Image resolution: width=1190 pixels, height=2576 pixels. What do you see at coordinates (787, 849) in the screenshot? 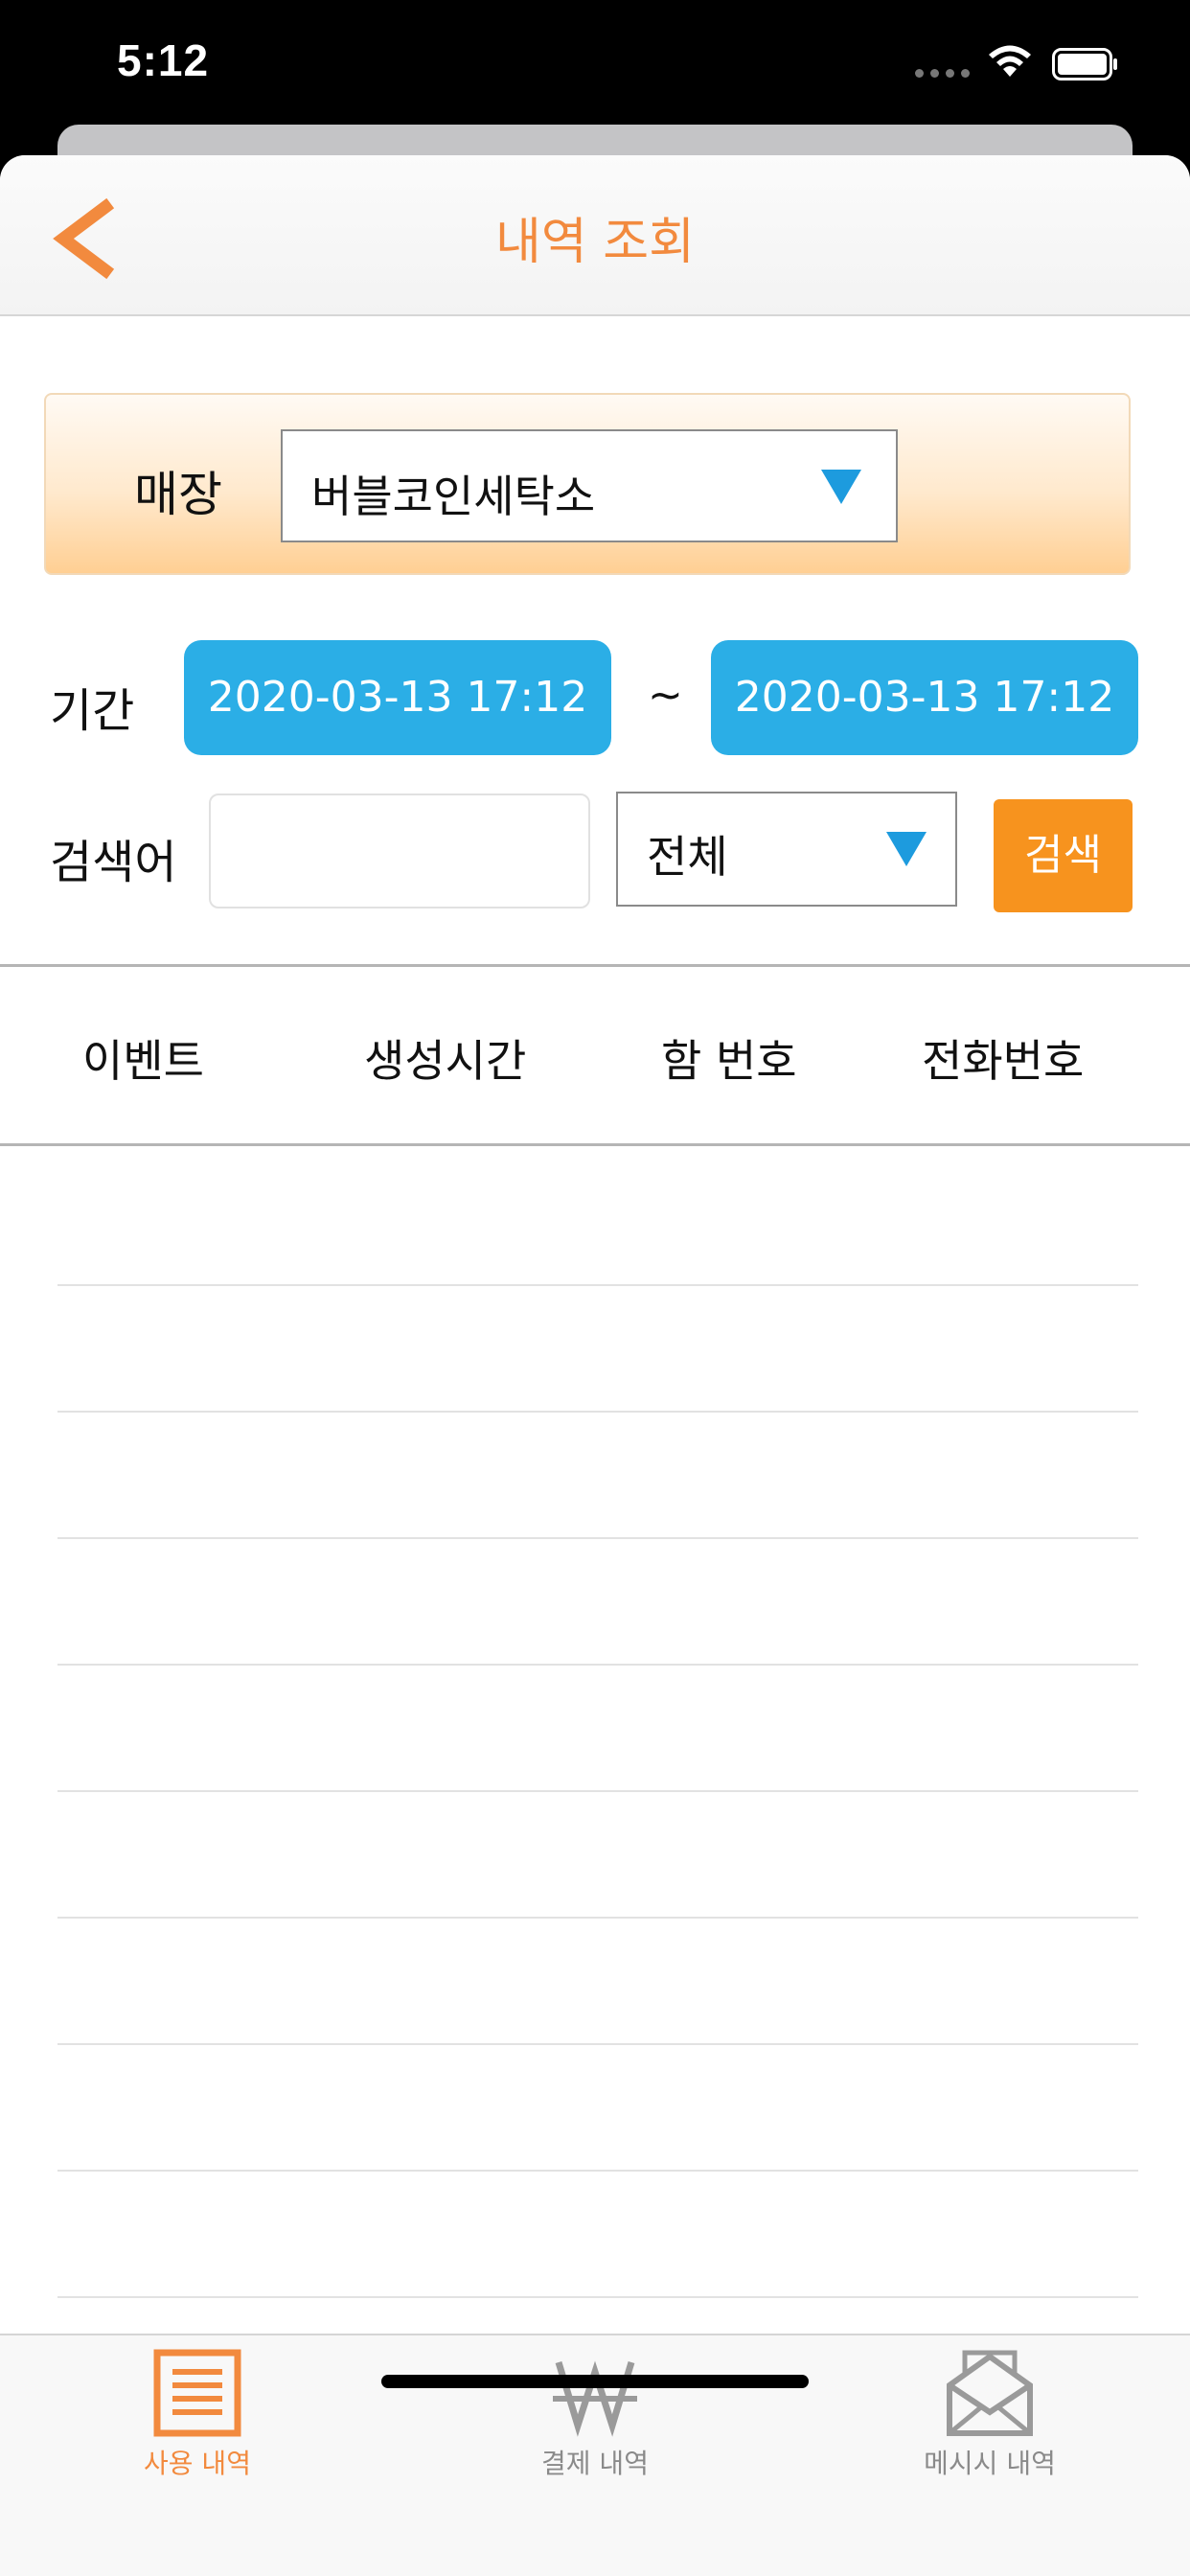
I see `filter-dropdown: 전체` at bounding box center [787, 849].